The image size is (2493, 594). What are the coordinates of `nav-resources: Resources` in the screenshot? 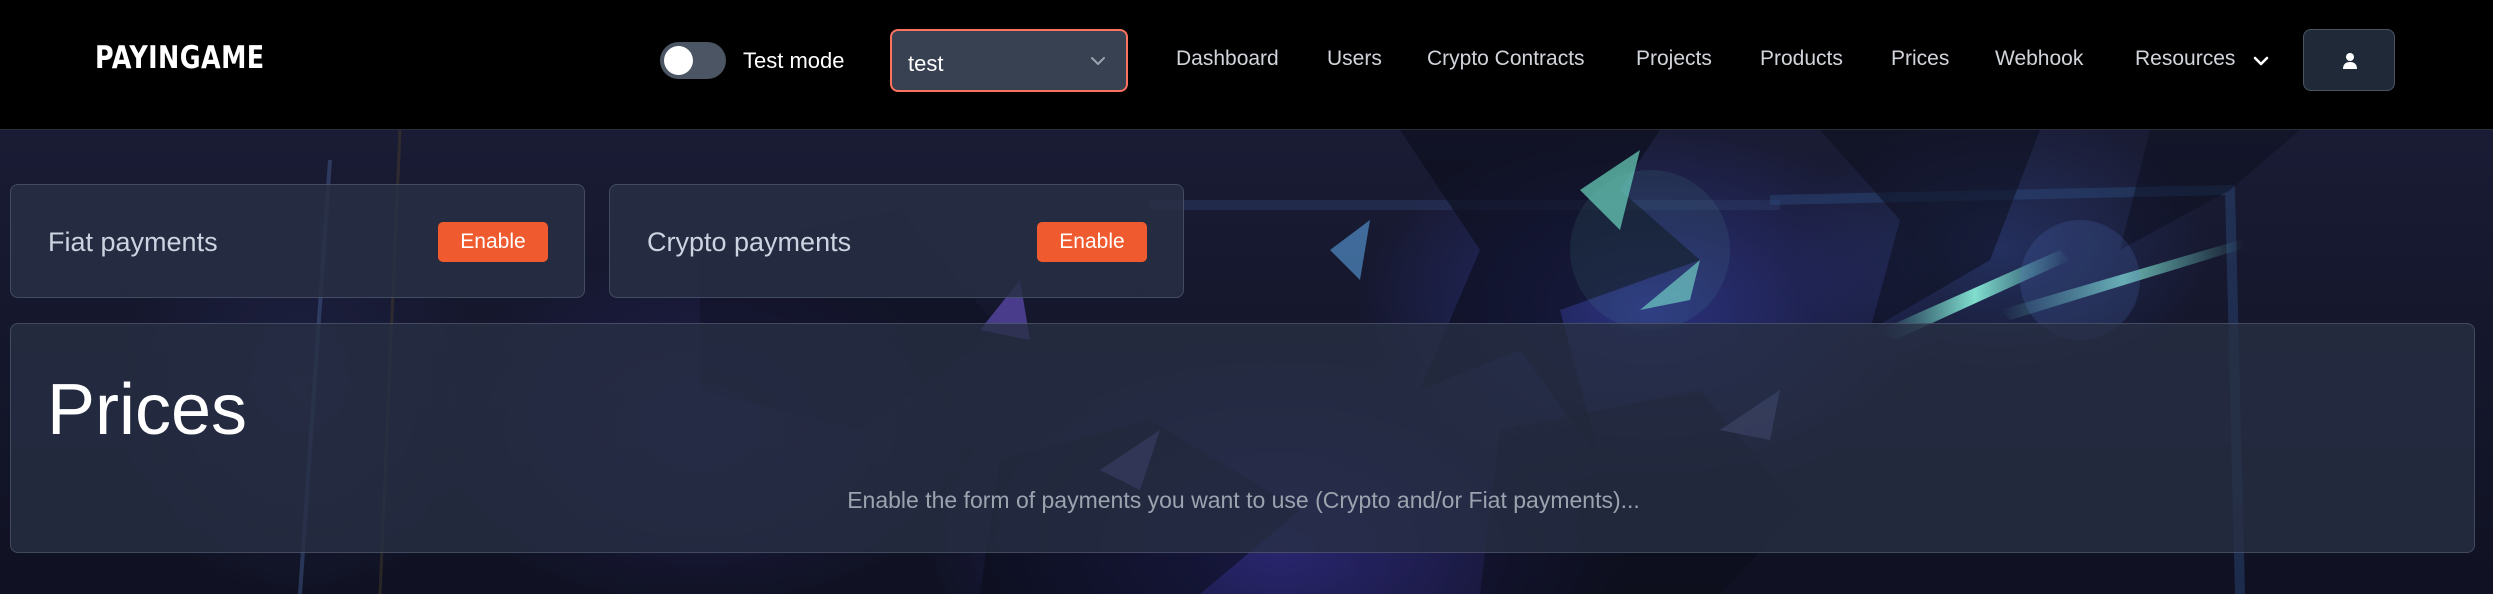 It's located at (2185, 59).